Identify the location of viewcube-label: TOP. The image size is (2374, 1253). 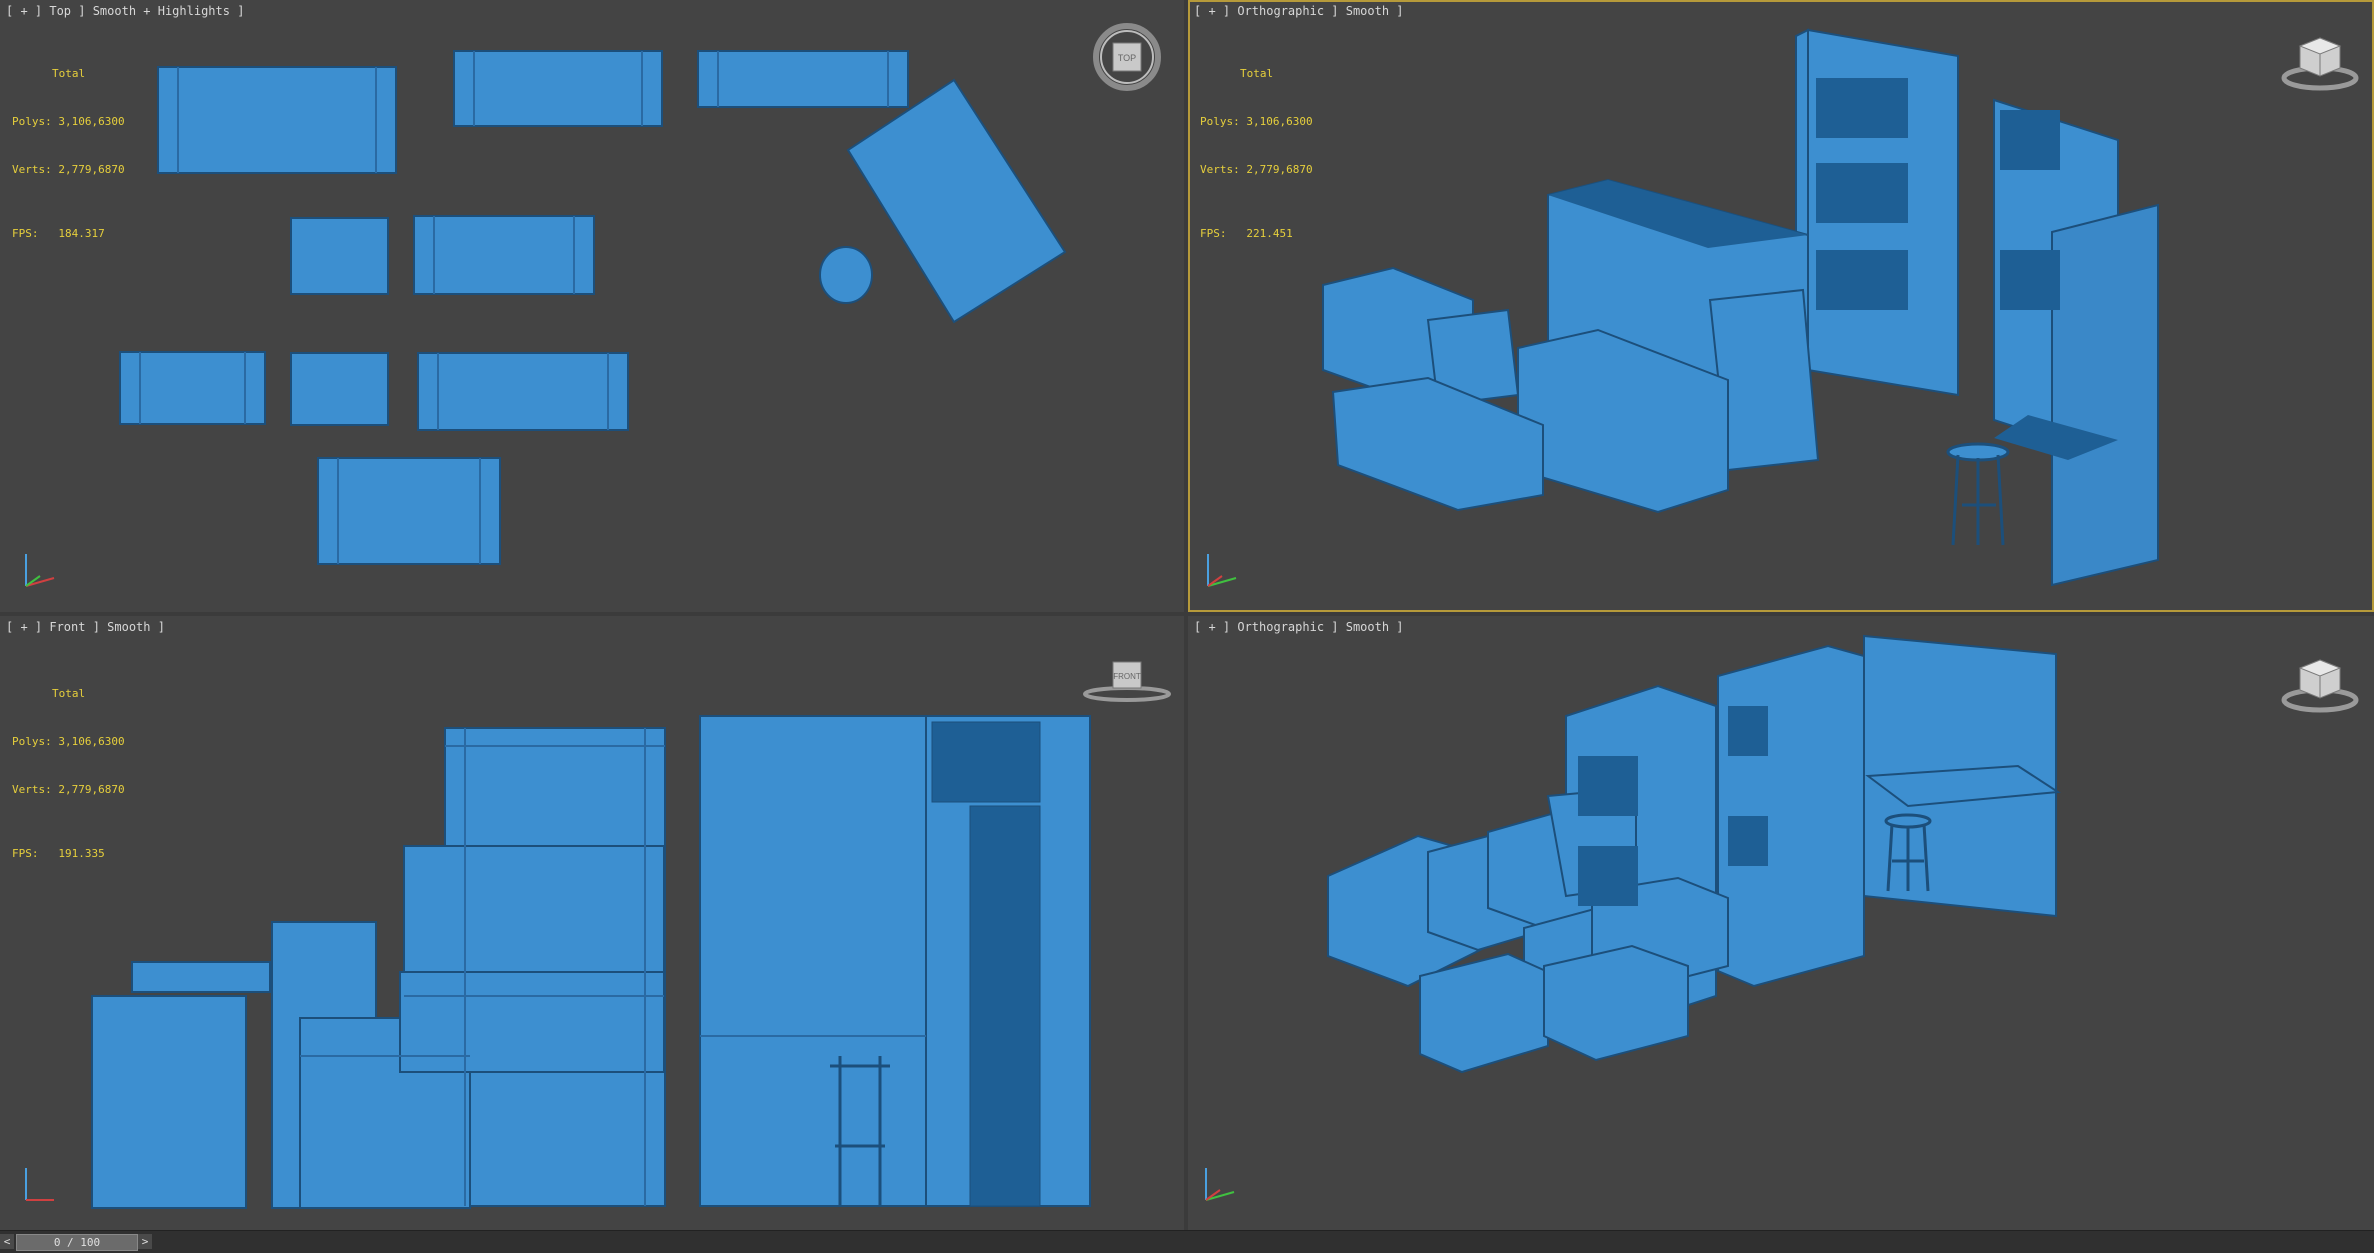
(1127, 58).